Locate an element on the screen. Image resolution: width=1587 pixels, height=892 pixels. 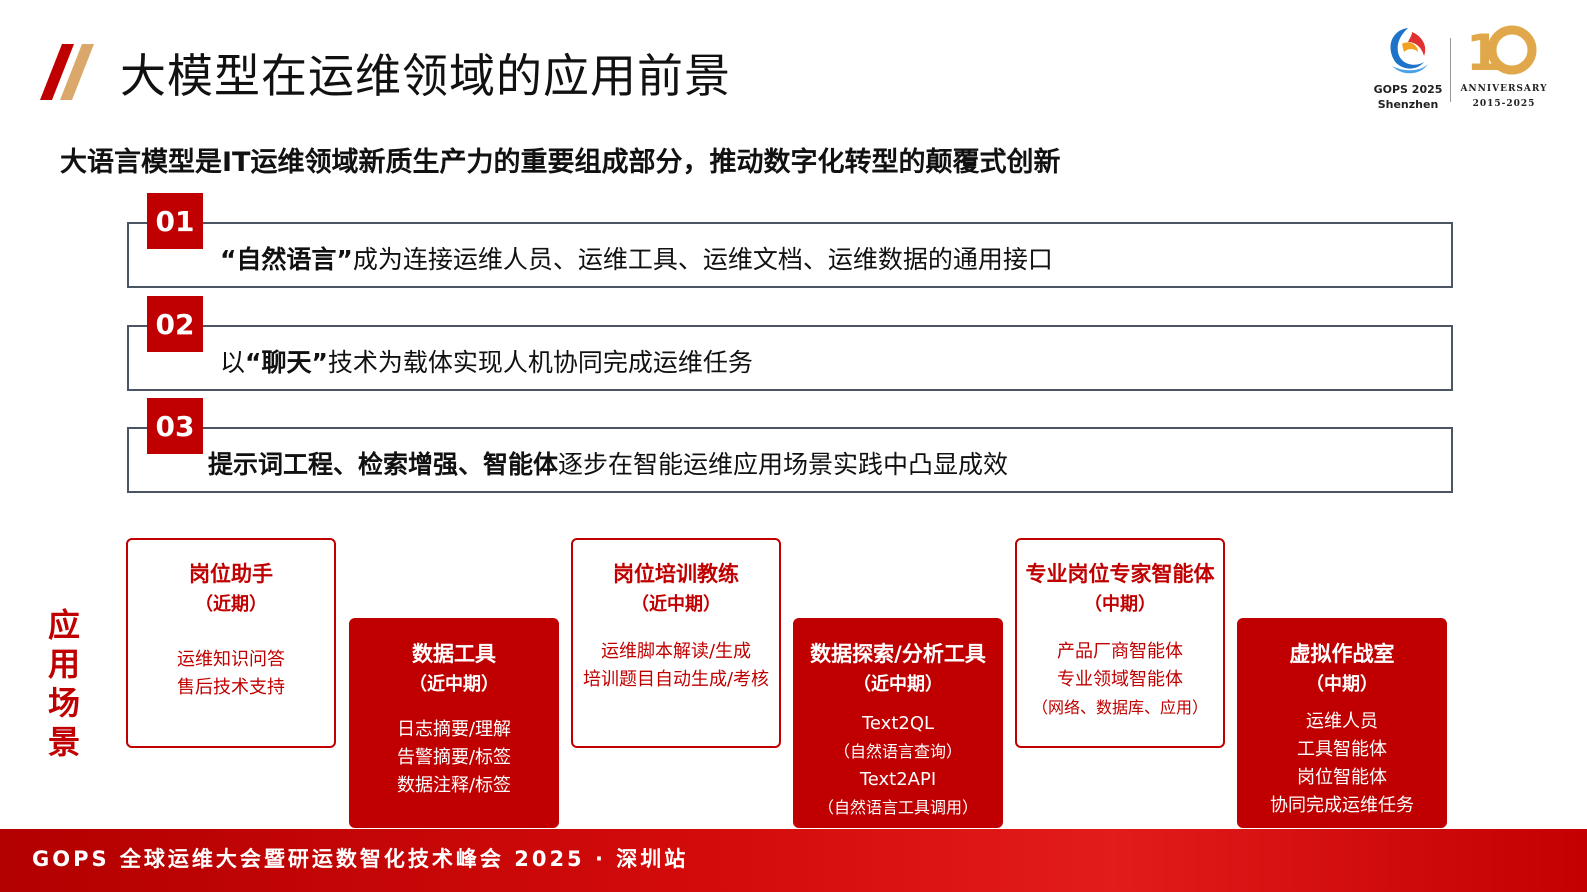
scenario-card-data-tools: 数据工具 （近中期） 日志摘要/理解 告警摘要/标签 数据注释/标签 is located at coordinates (454, 723).